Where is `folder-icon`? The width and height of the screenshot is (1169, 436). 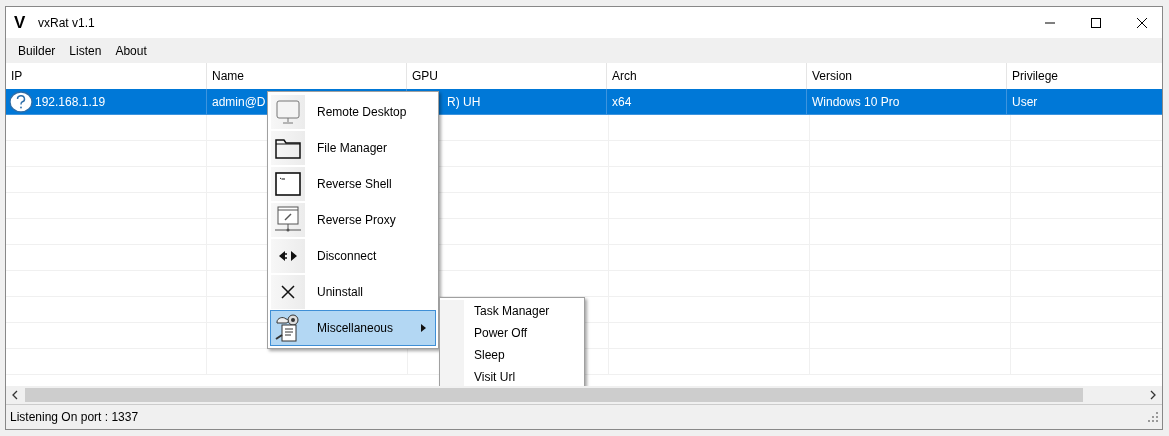 folder-icon is located at coordinates (288, 148).